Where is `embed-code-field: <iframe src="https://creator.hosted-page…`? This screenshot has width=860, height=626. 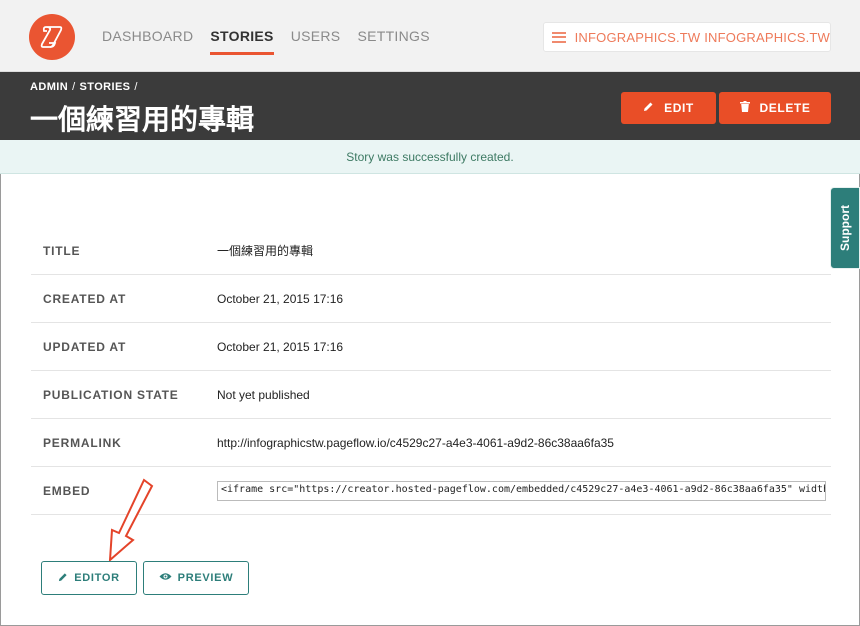
embed-code-field: <iframe src="https://creator.hosted-page… is located at coordinates (521, 490).